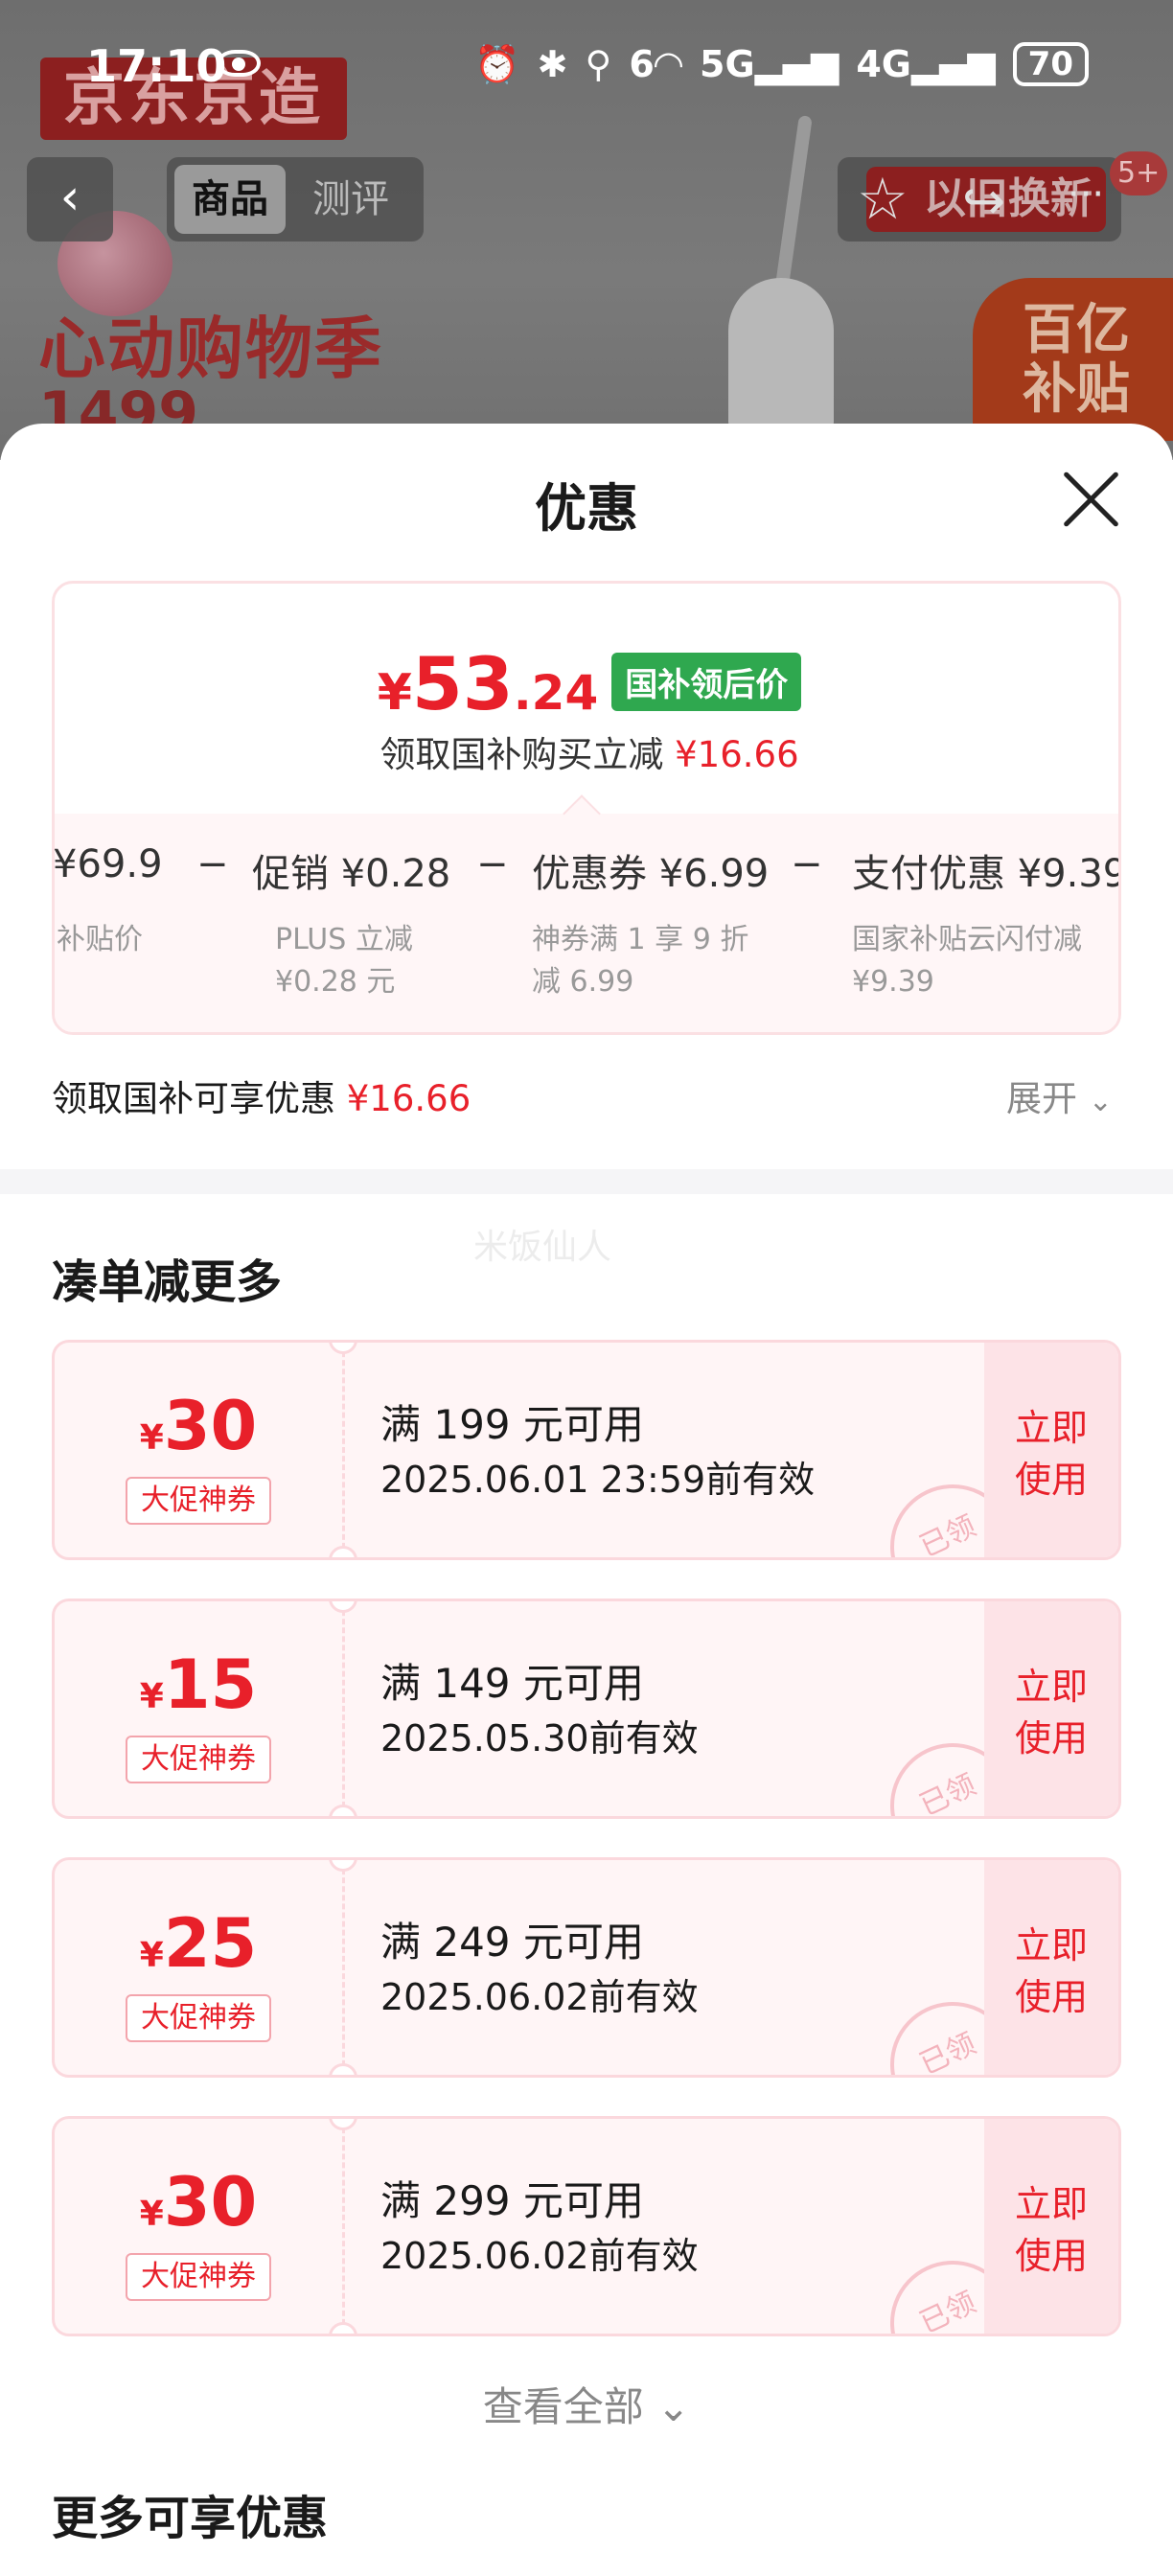 Image resolution: width=1173 pixels, height=2576 pixels. Describe the element at coordinates (512, 1683) in the screenshot. I see `coupon-condition: 满 149 元可用` at that location.